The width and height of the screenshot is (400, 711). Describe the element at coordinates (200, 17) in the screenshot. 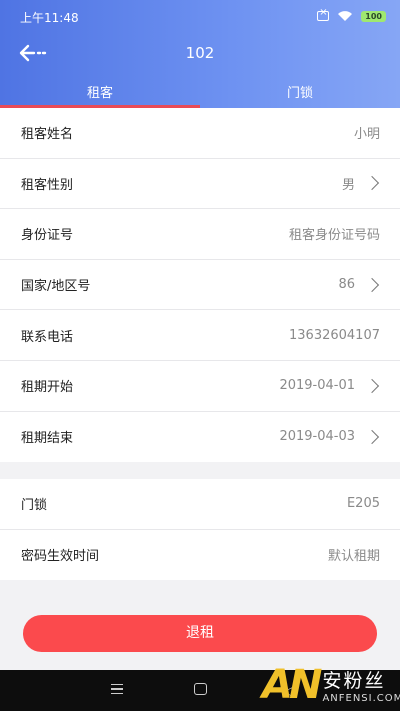

I see `status-bar: 上午11:48 100` at that location.